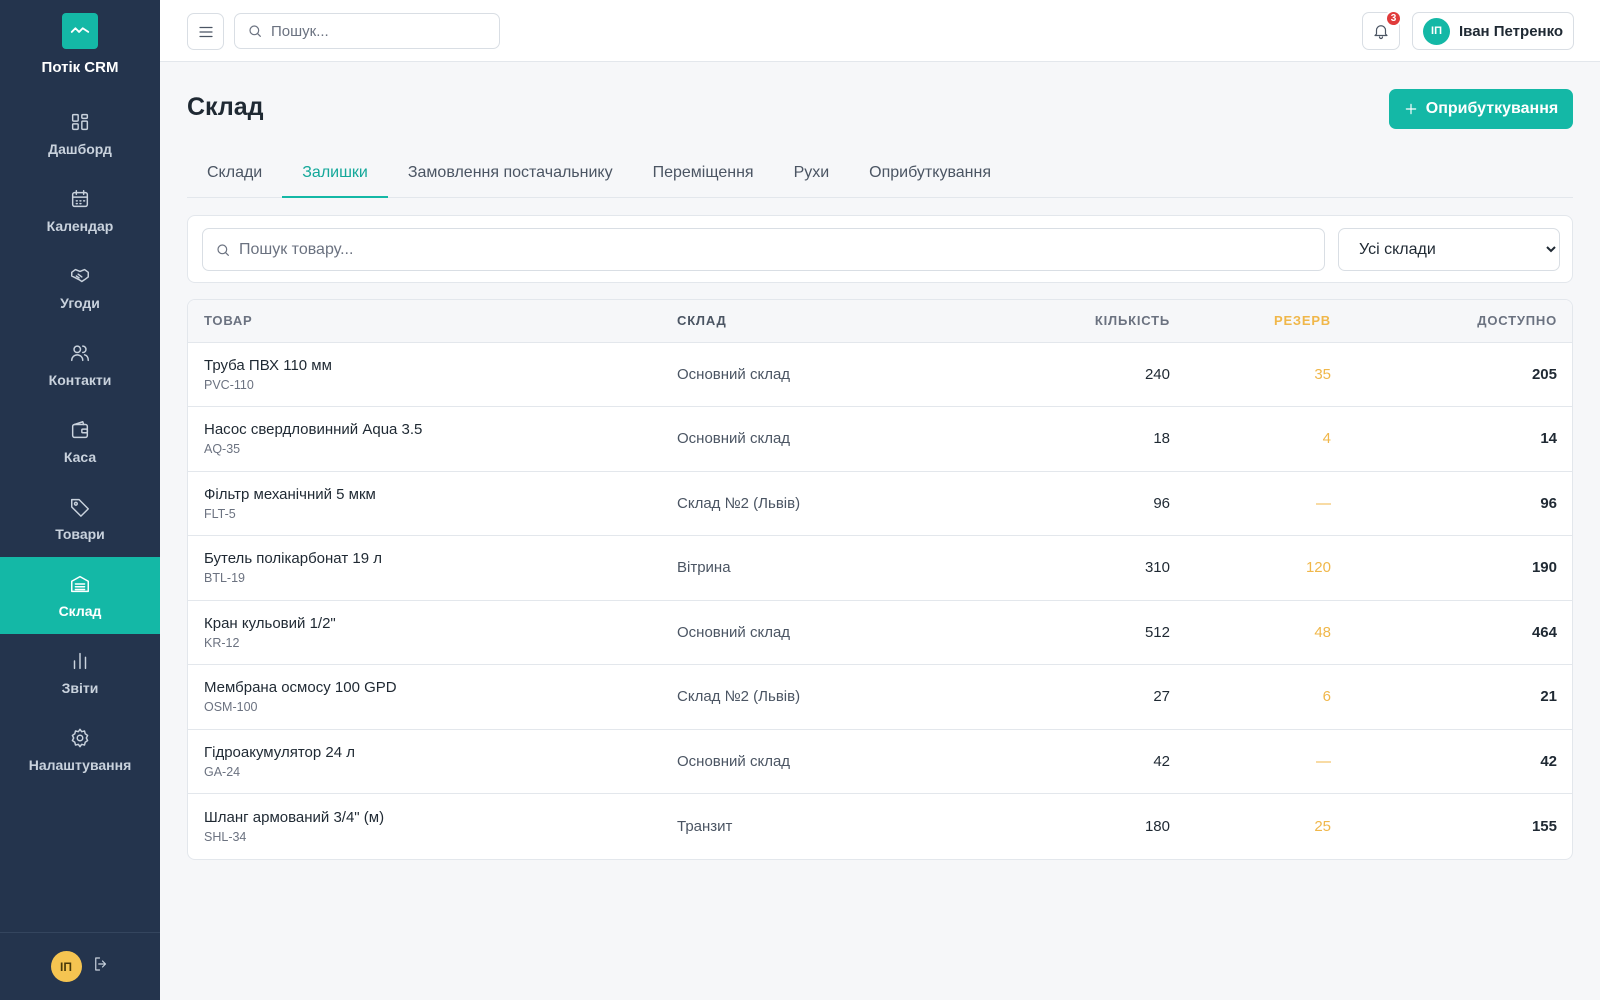 The image size is (1600, 1000). What do you see at coordinates (80, 225) in the screenshot?
I see `sidebar-item-label: Календар` at bounding box center [80, 225].